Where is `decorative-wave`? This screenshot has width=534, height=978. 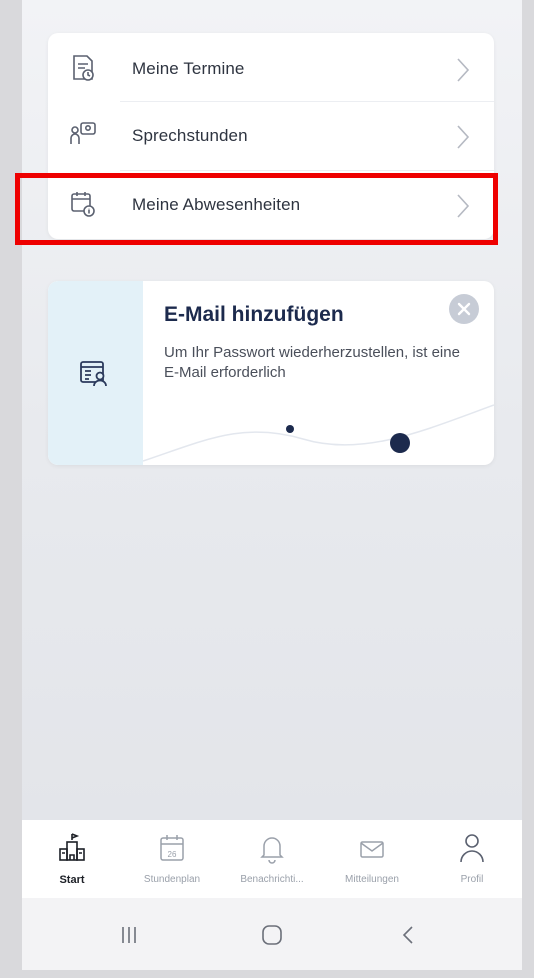 decorative-wave is located at coordinates (318, 433).